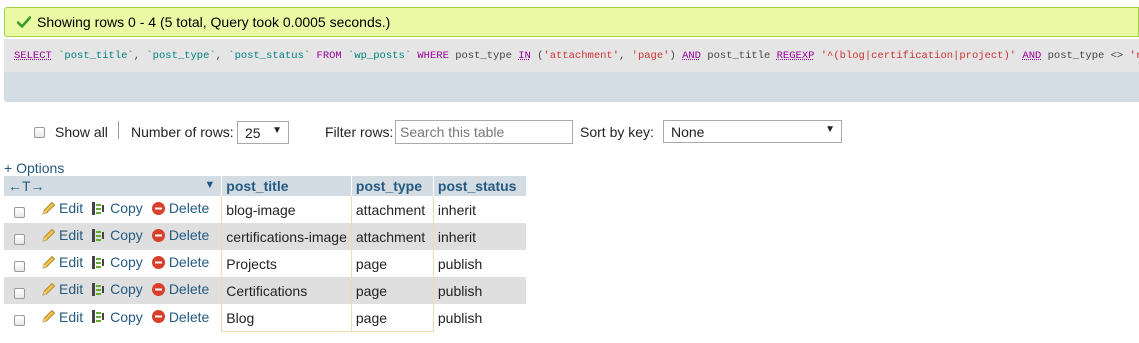 The image size is (1139, 343). I want to click on show-all-control: Show all, so click(71, 132).